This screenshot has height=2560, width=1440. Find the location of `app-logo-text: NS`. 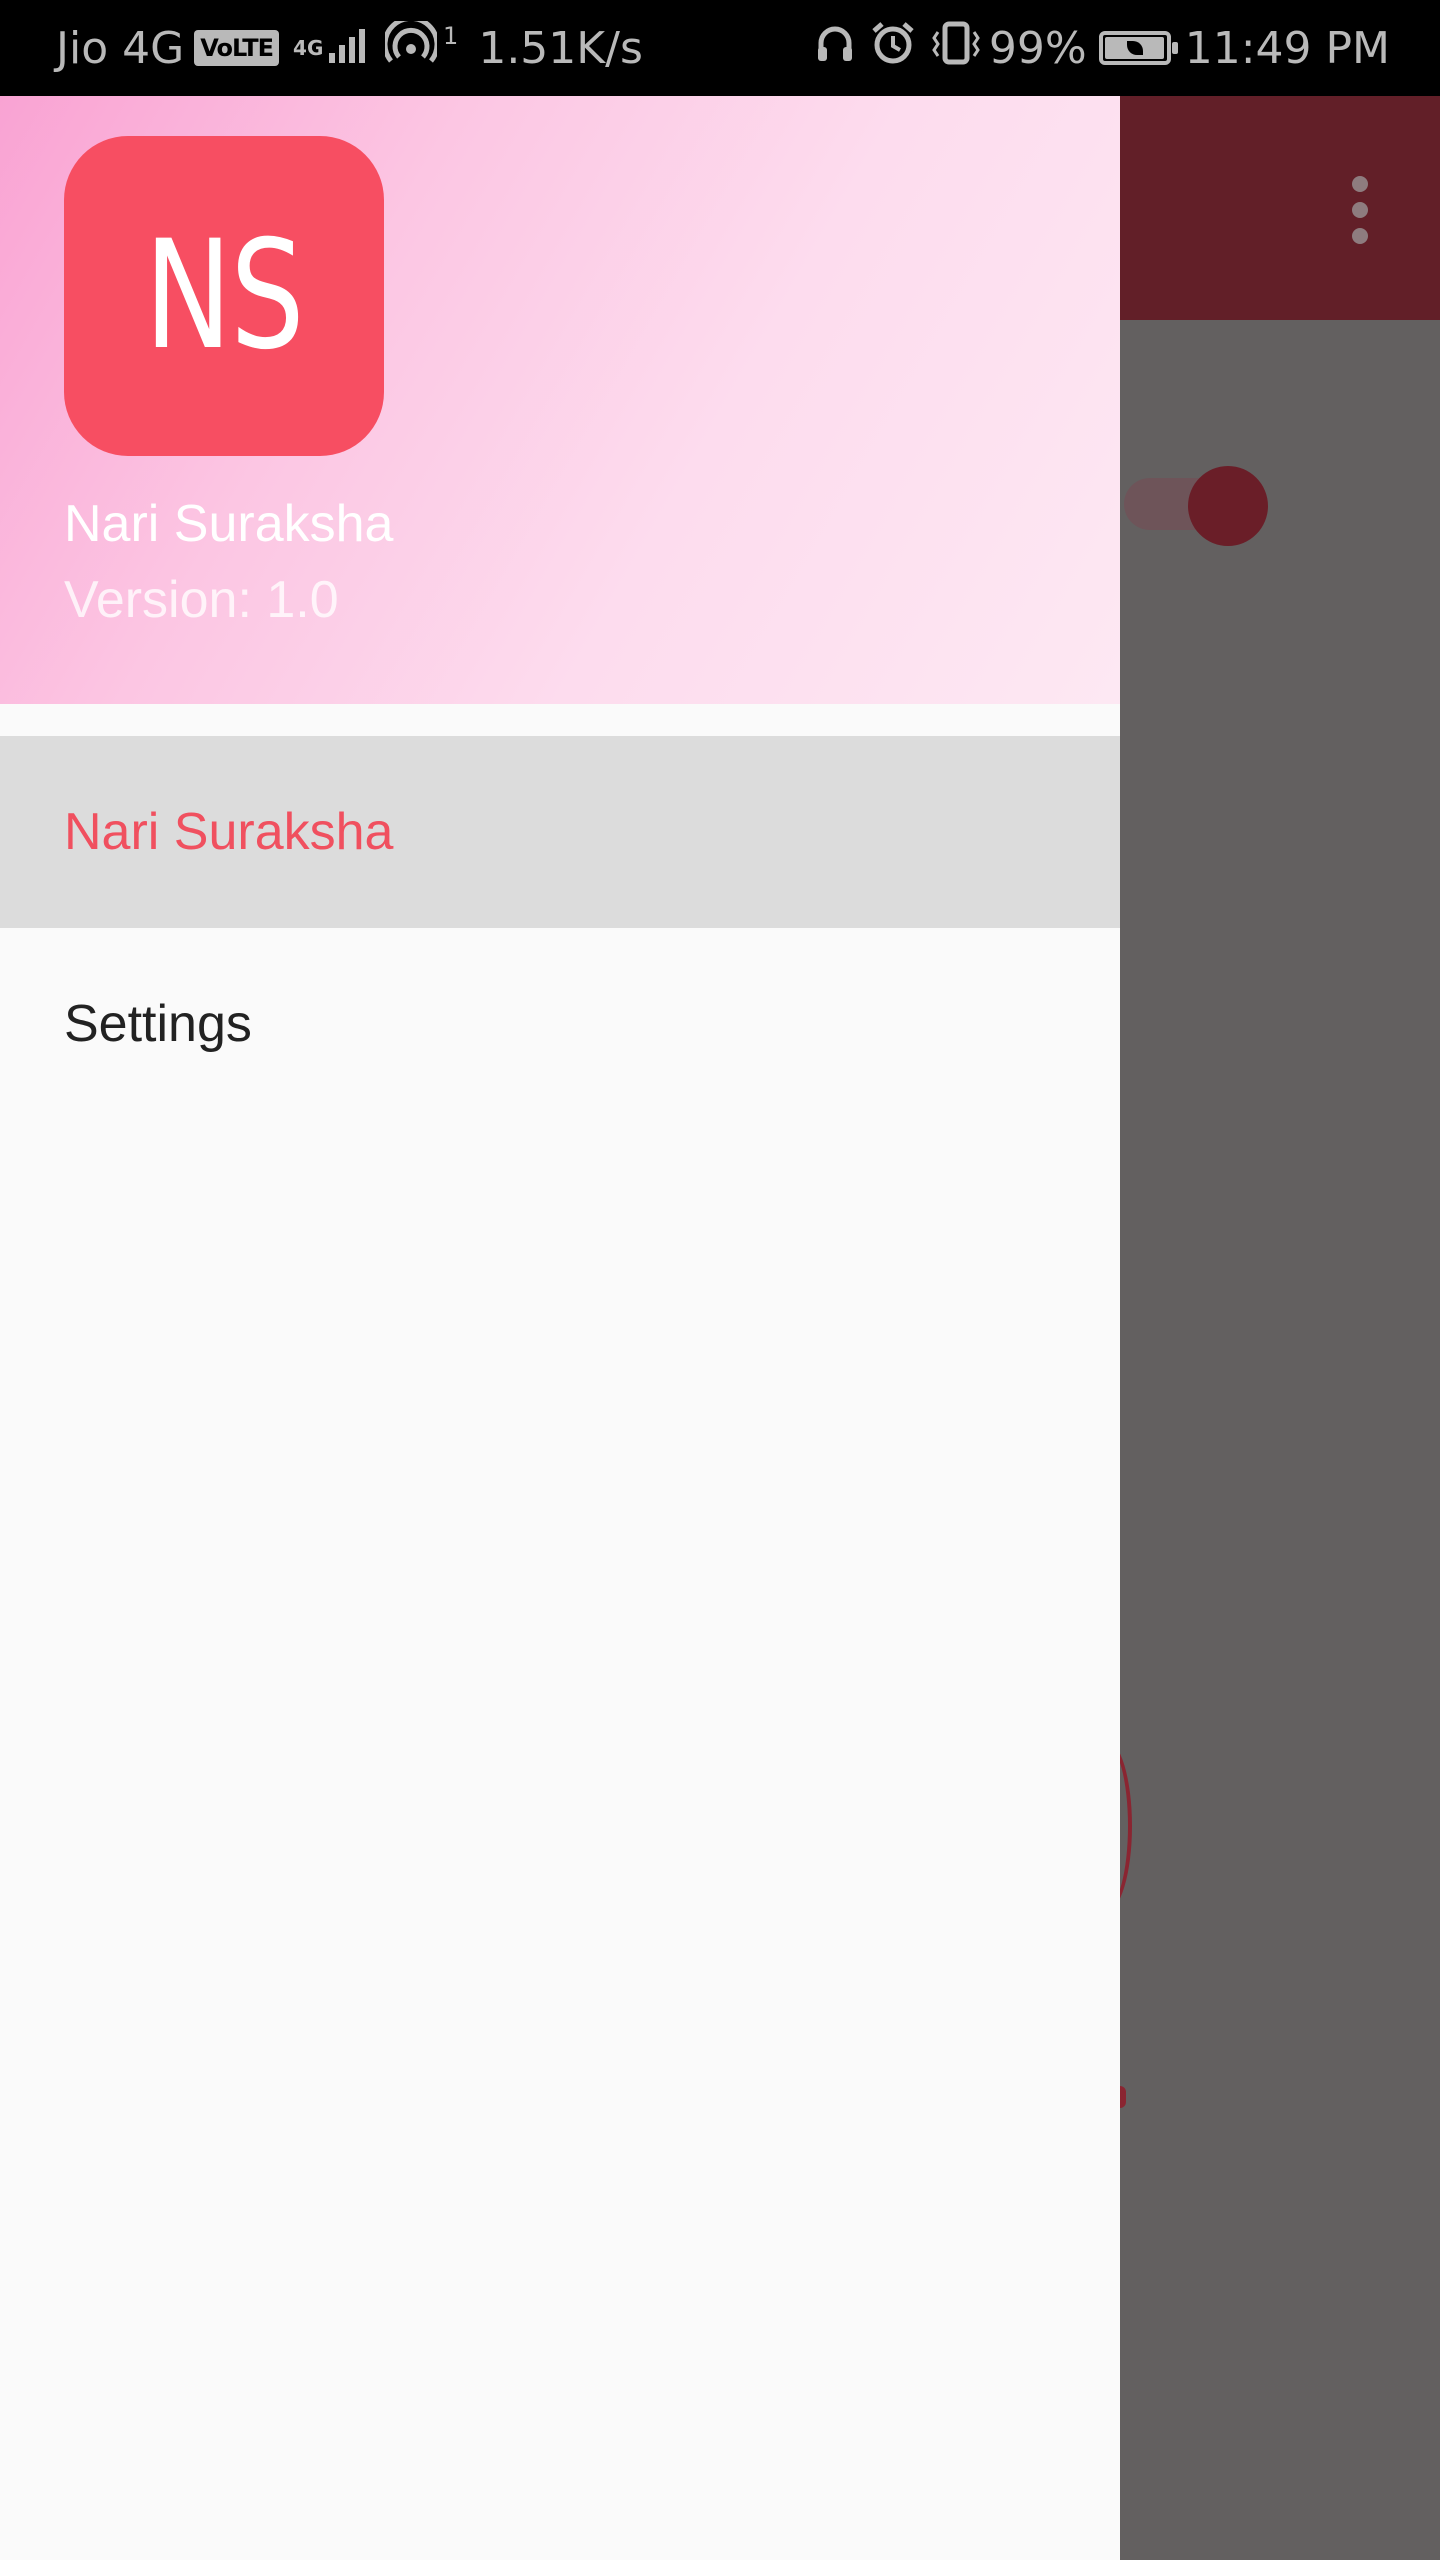

app-logo-text: NS is located at coordinates (224, 296).